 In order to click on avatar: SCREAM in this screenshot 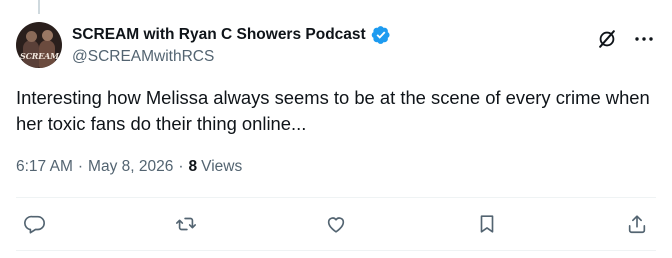, I will do `click(39, 45)`.